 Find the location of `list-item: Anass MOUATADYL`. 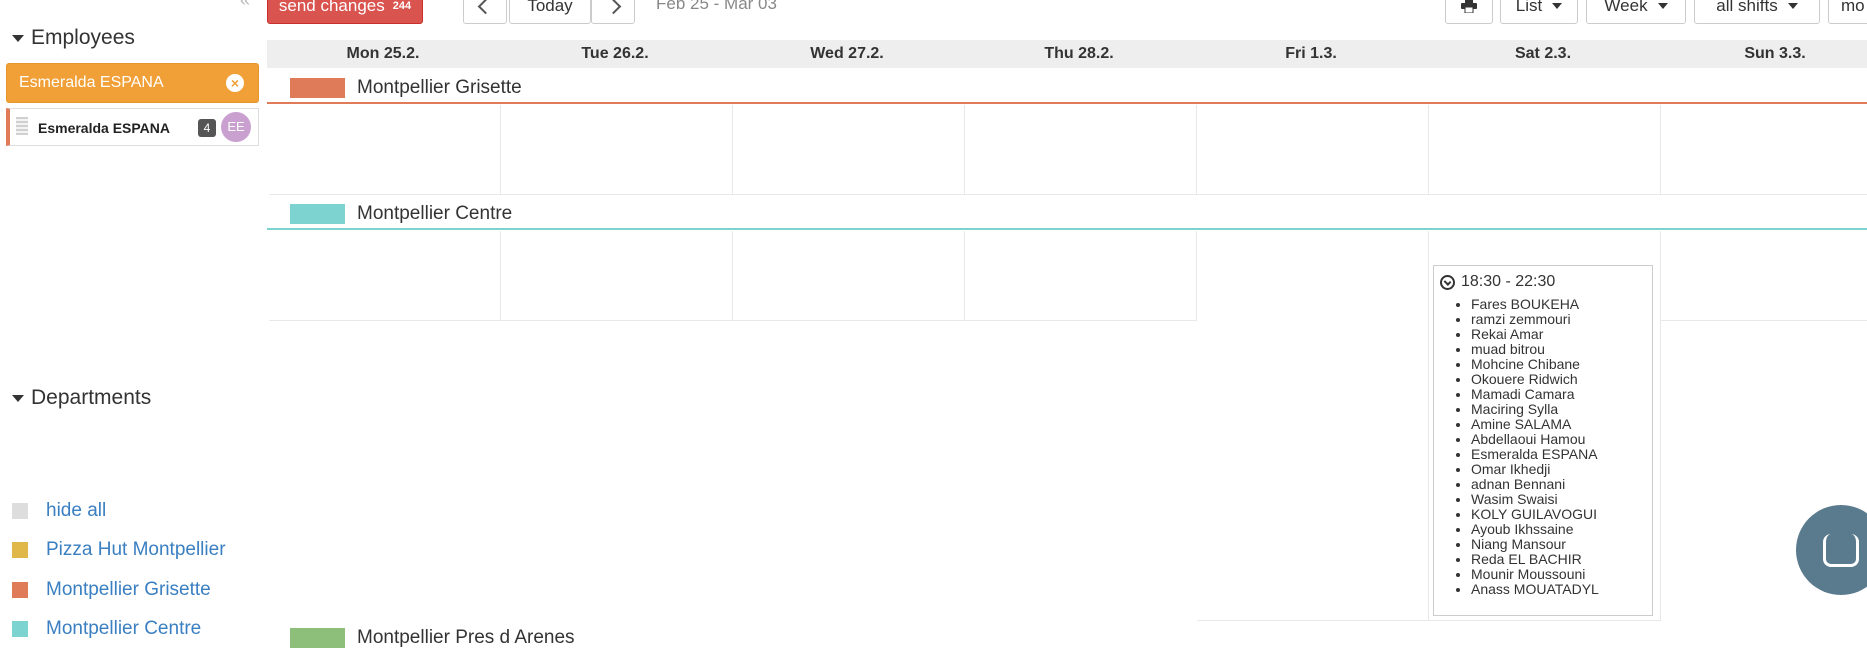

list-item: Anass MOUATADYL is located at coordinates (1535, 589).